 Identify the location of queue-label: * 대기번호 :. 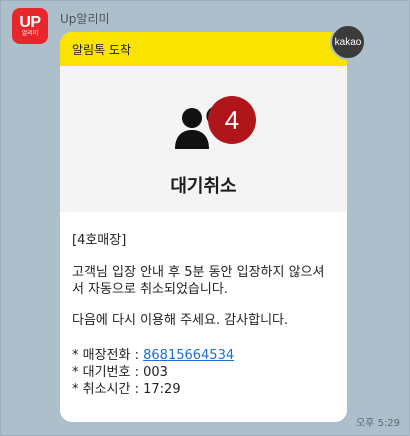
(108, 372).